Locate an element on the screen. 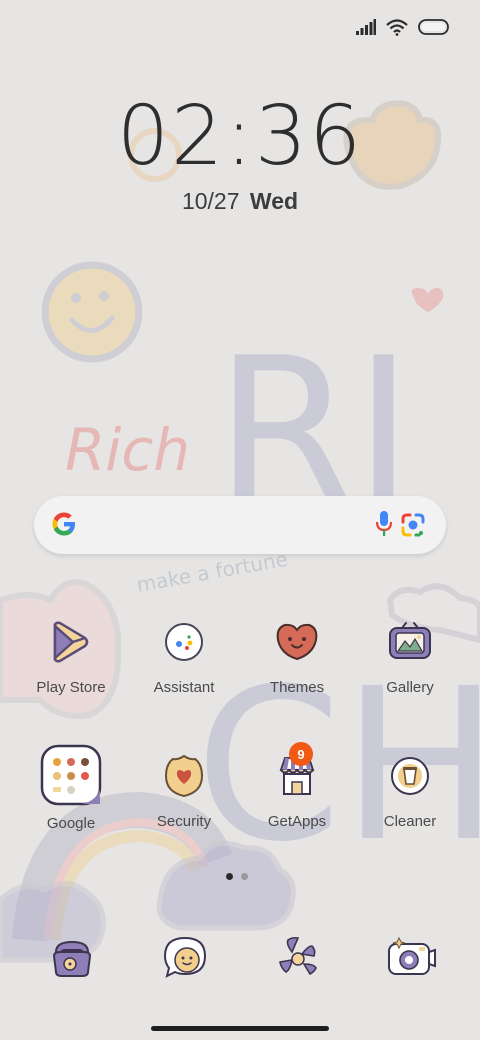 Image resolution: width=480 pixels, height=1040 pixels. app-themes: Themes is located at coordinates (297, 655).